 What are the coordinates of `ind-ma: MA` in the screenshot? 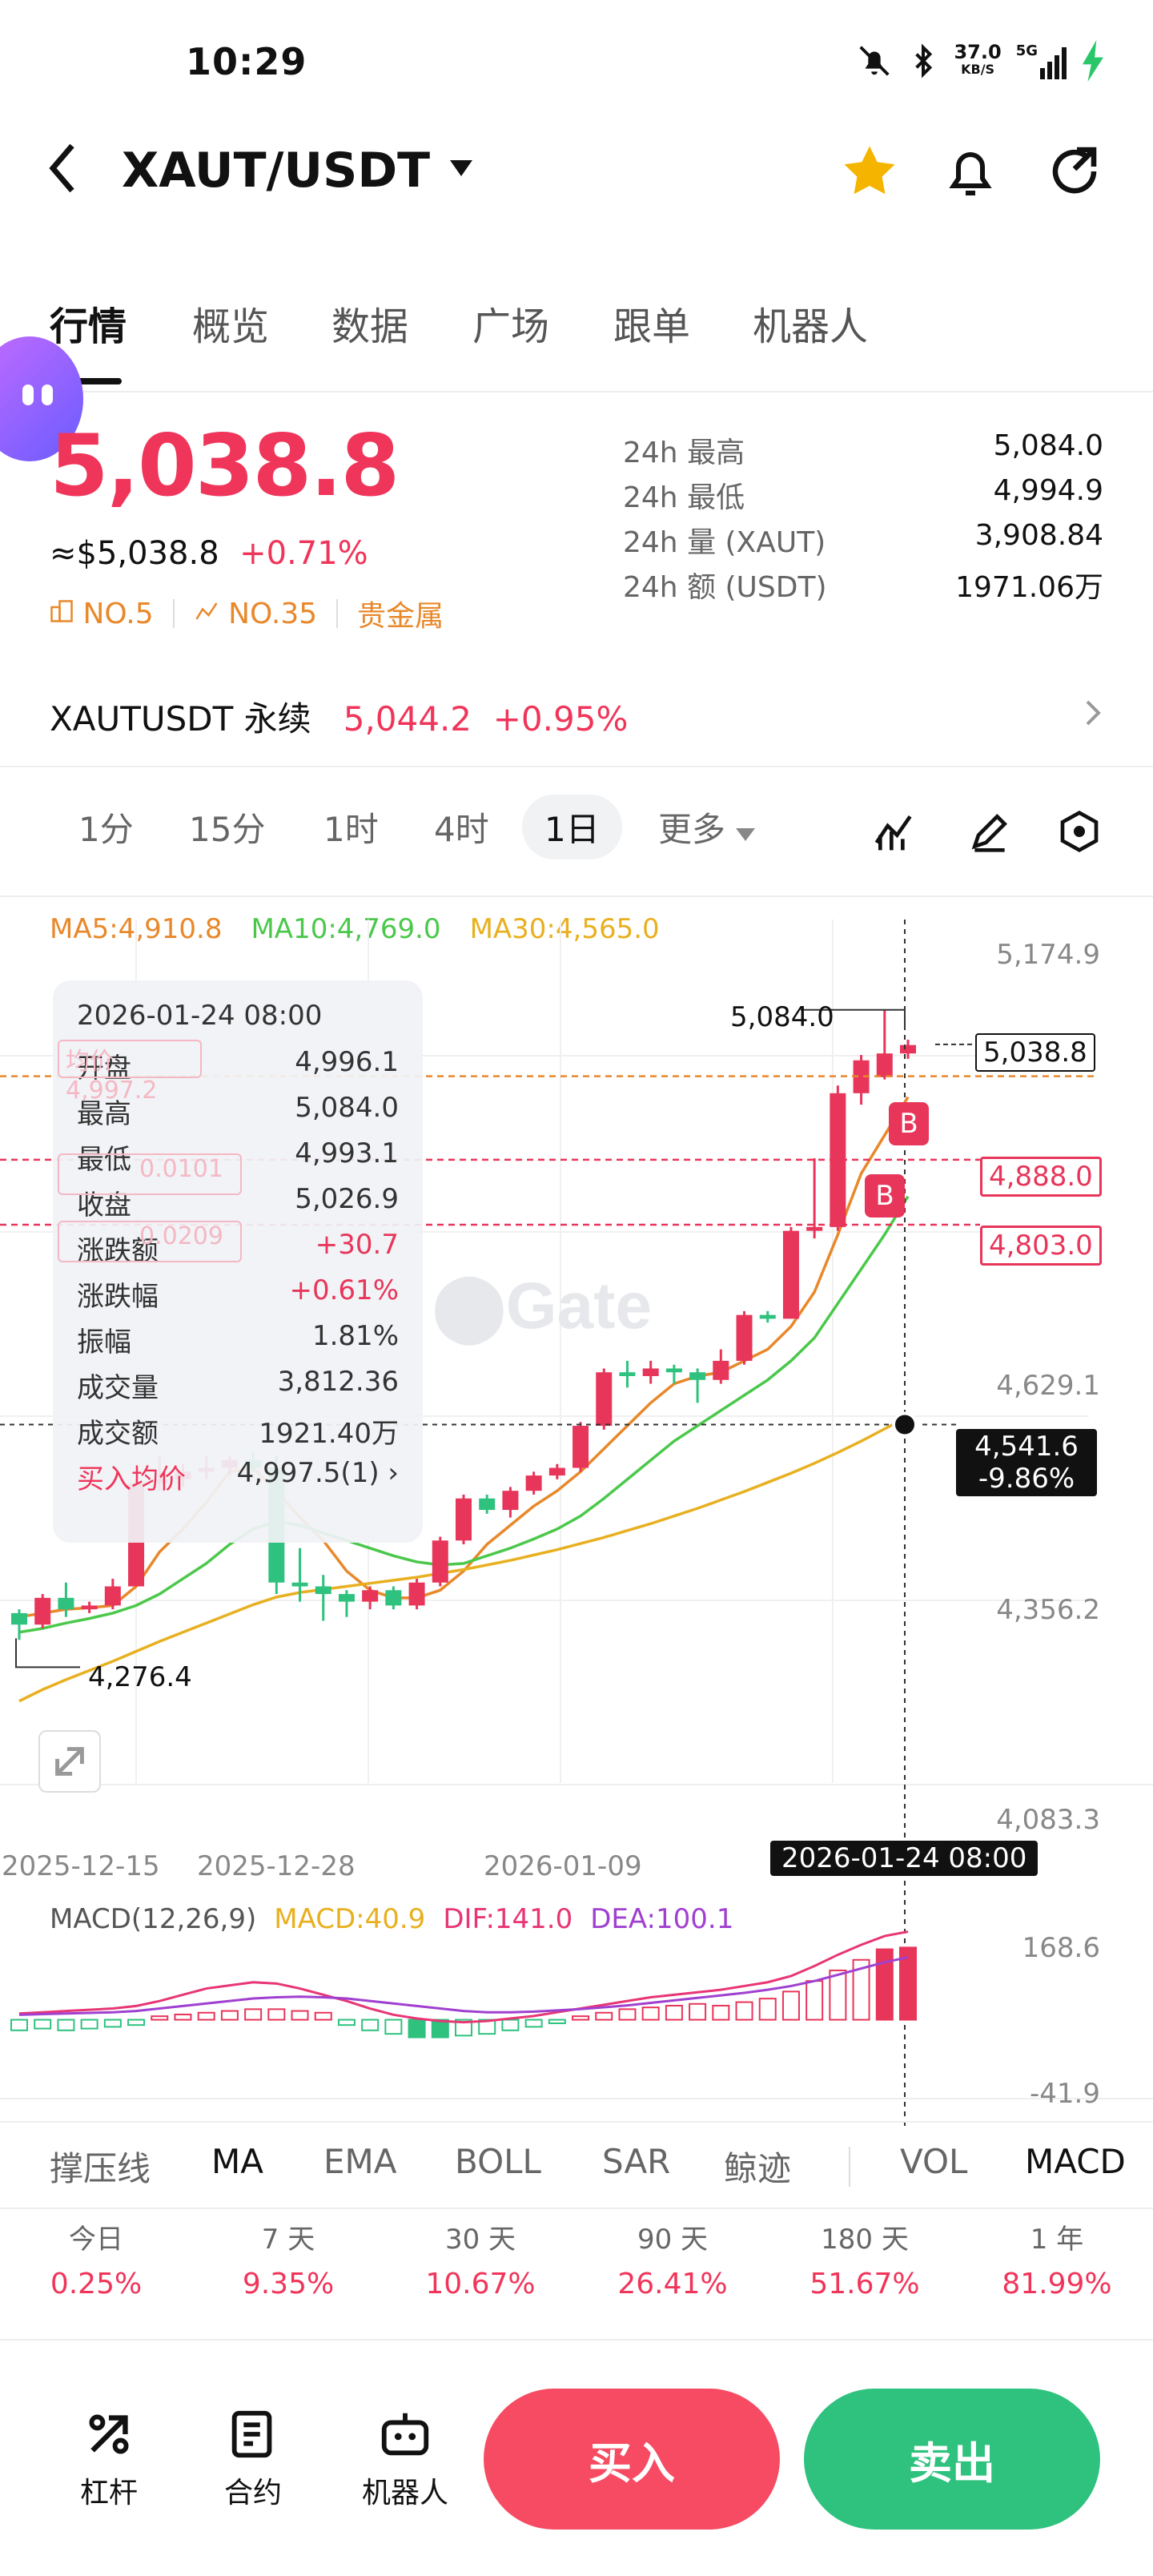 It's located at (237, 2161).